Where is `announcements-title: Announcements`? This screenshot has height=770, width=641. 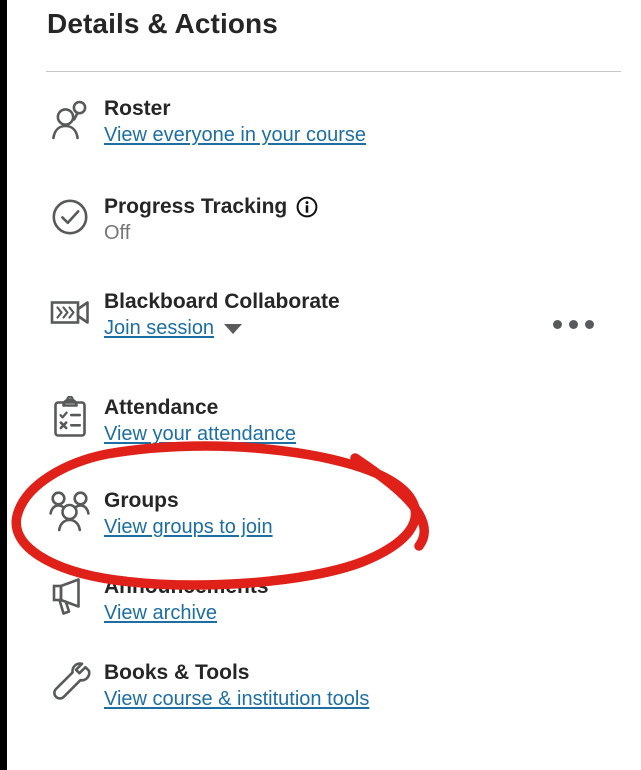 announcements-title: Announcements is located at coordinates (186, 586).